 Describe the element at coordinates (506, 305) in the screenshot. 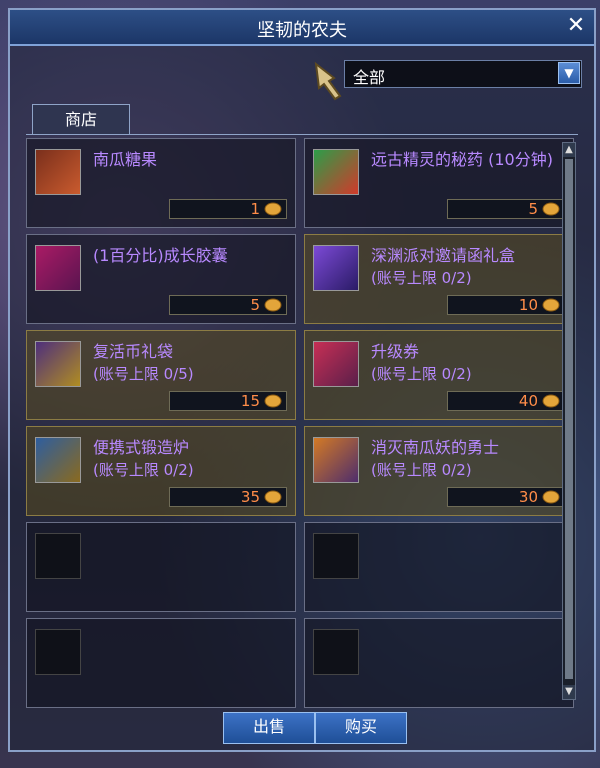

I see `item-price-box: 10` at that location.